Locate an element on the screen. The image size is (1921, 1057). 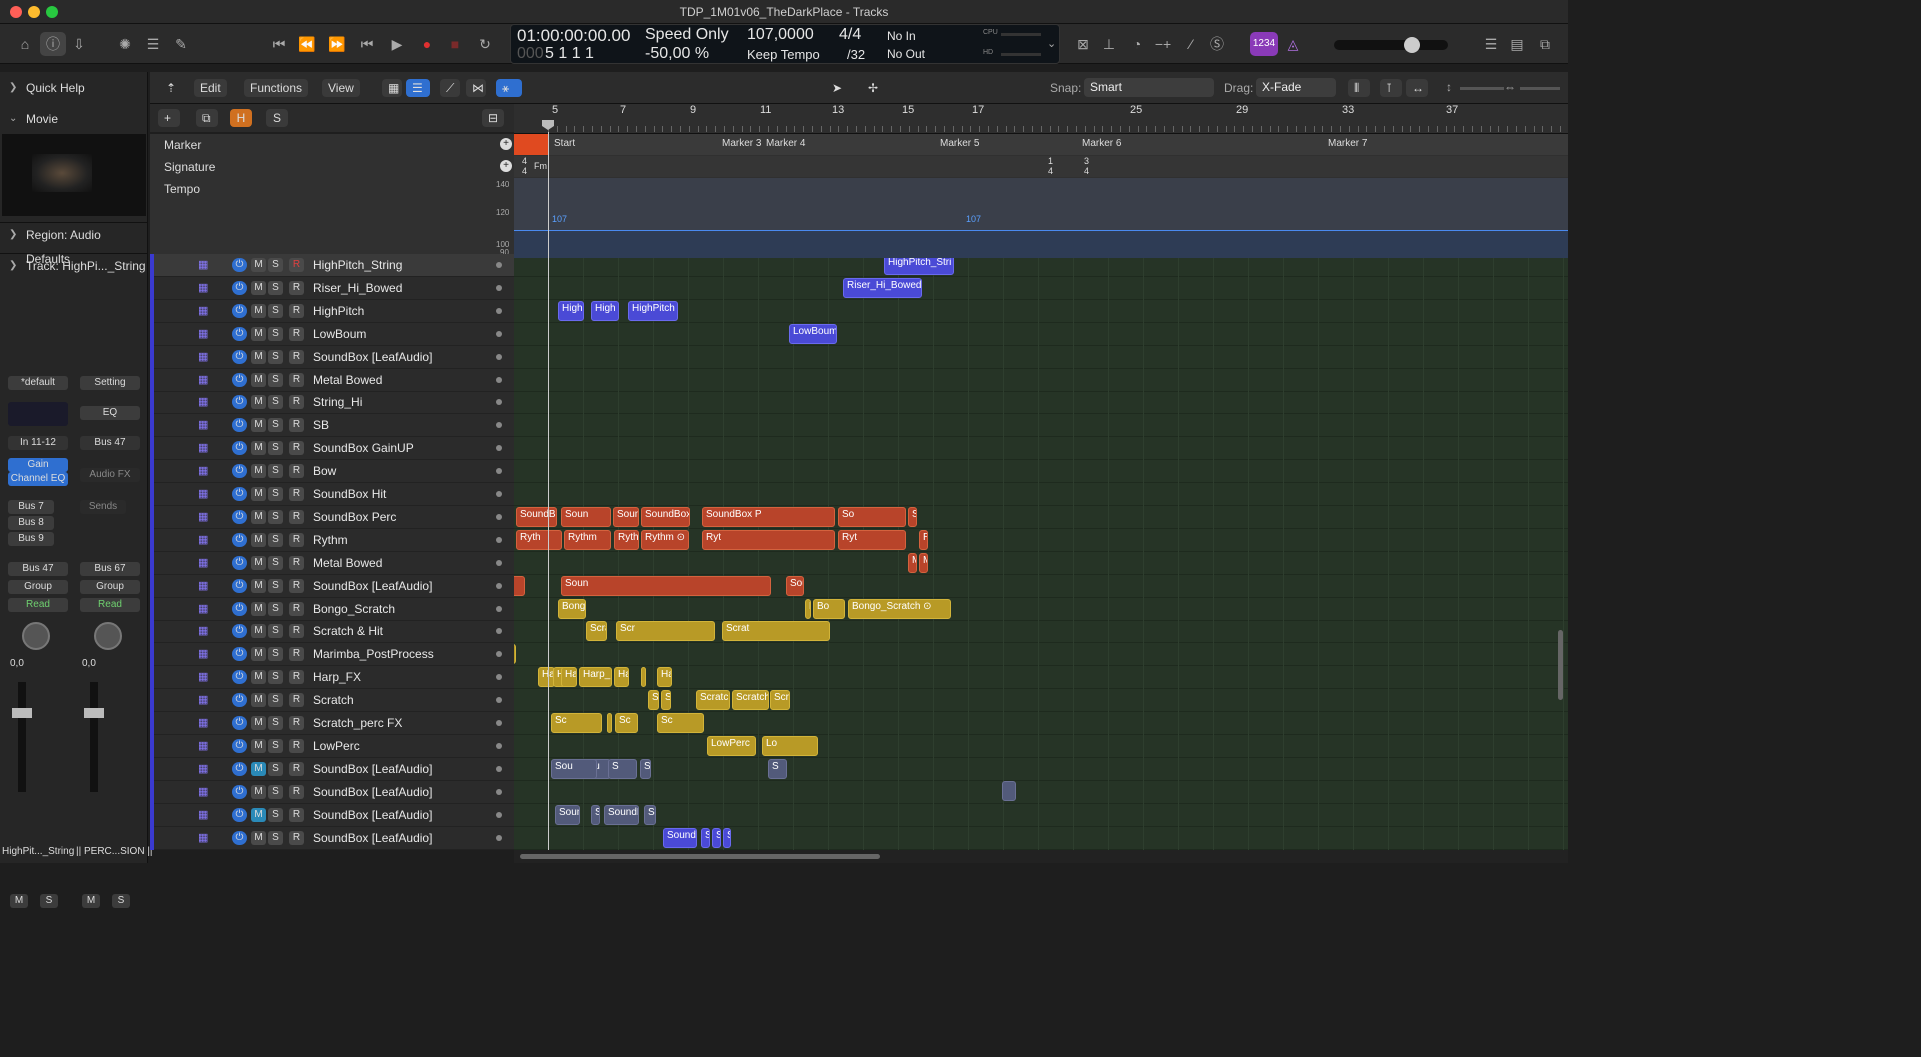
track-name: HighPitch_String is located at coordinates (357, 265).